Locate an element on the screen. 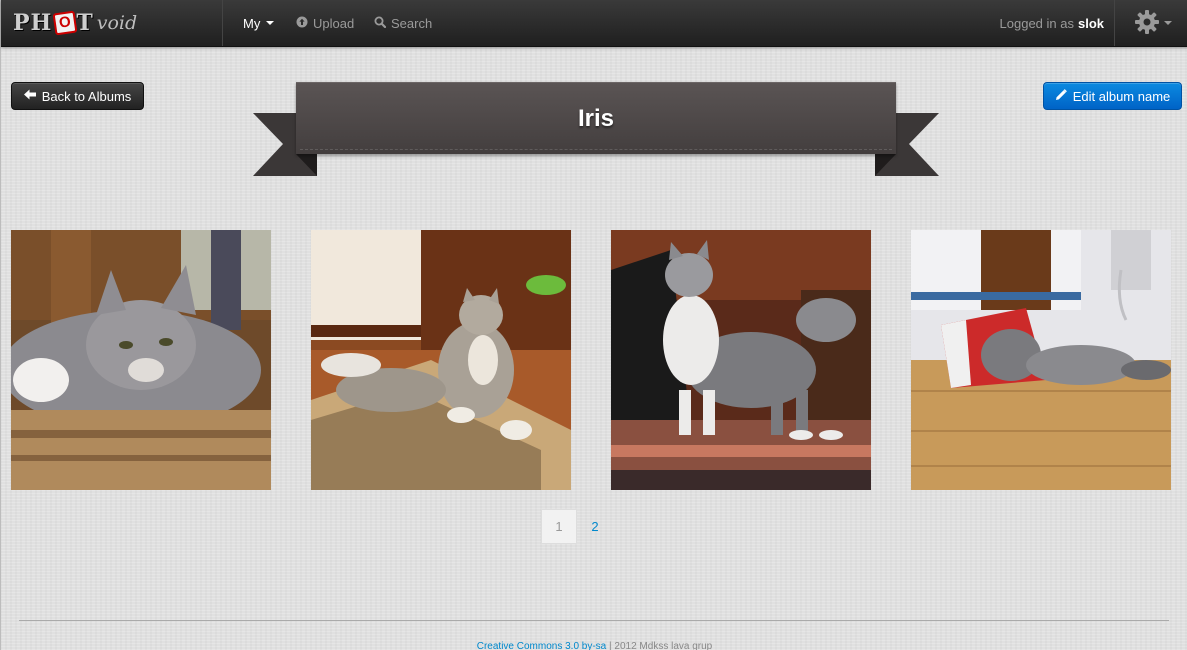  ribbon-banner: Iris is located at coordinates (596, 118).